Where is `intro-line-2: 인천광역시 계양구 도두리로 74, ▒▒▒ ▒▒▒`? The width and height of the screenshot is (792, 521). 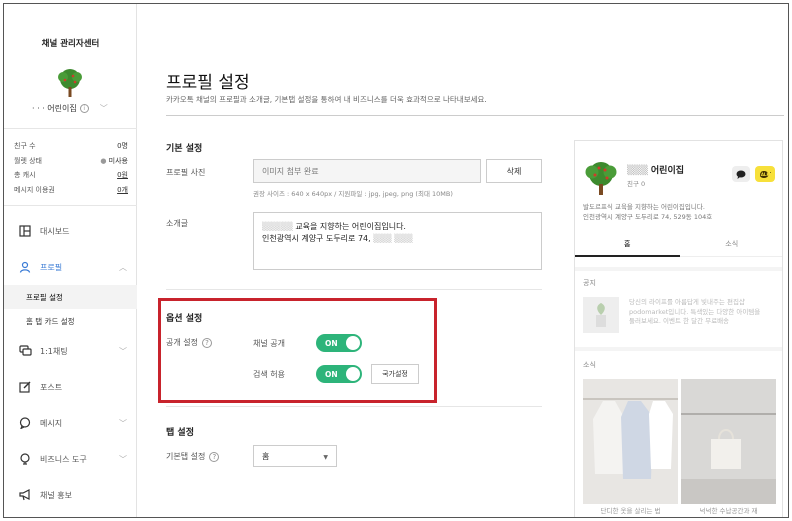 intro-line-2: 인천광역시 계양구 도두리로 74, ▒▒▒ ▒▒▒ is located at coordinates (337, 238).